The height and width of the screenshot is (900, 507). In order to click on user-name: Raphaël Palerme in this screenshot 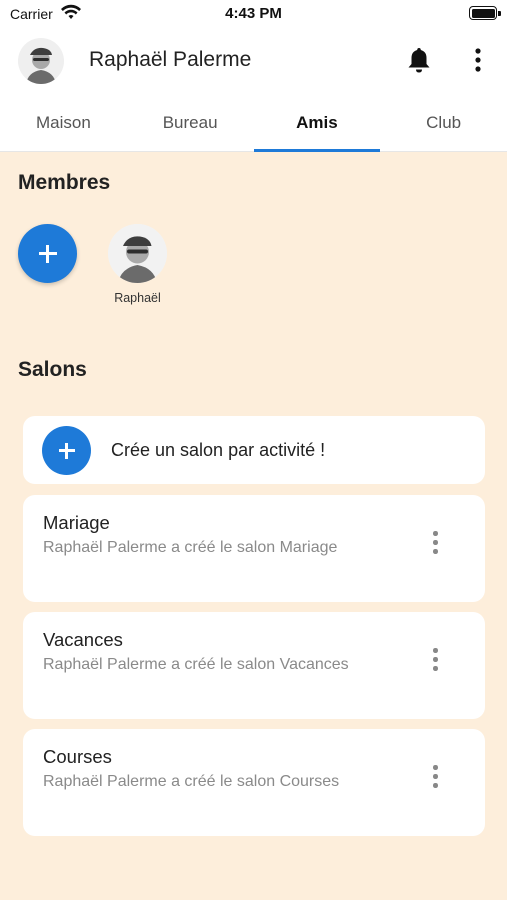, I will do `click(170, 59)`.